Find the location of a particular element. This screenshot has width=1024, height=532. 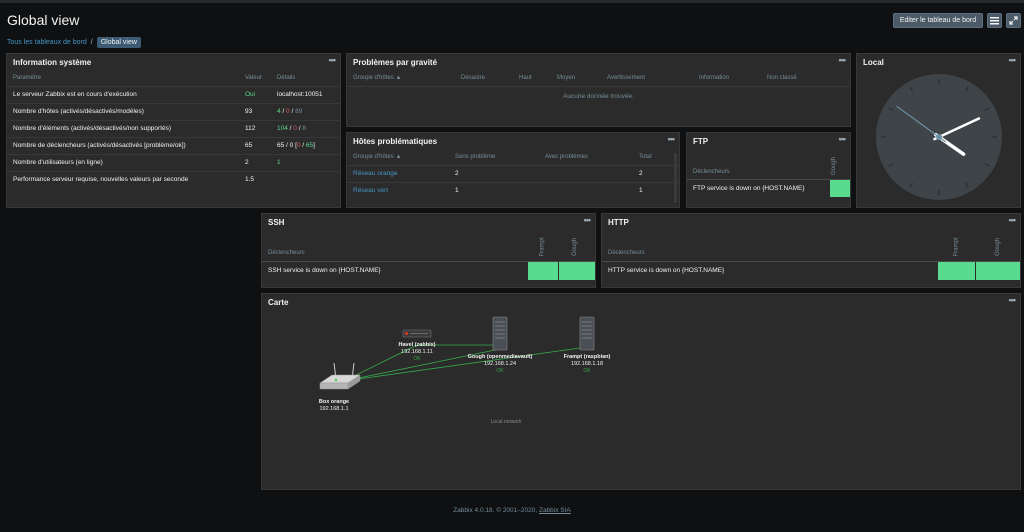

host-ip: 192.168.1.1 is located at coordinates (333, 409).